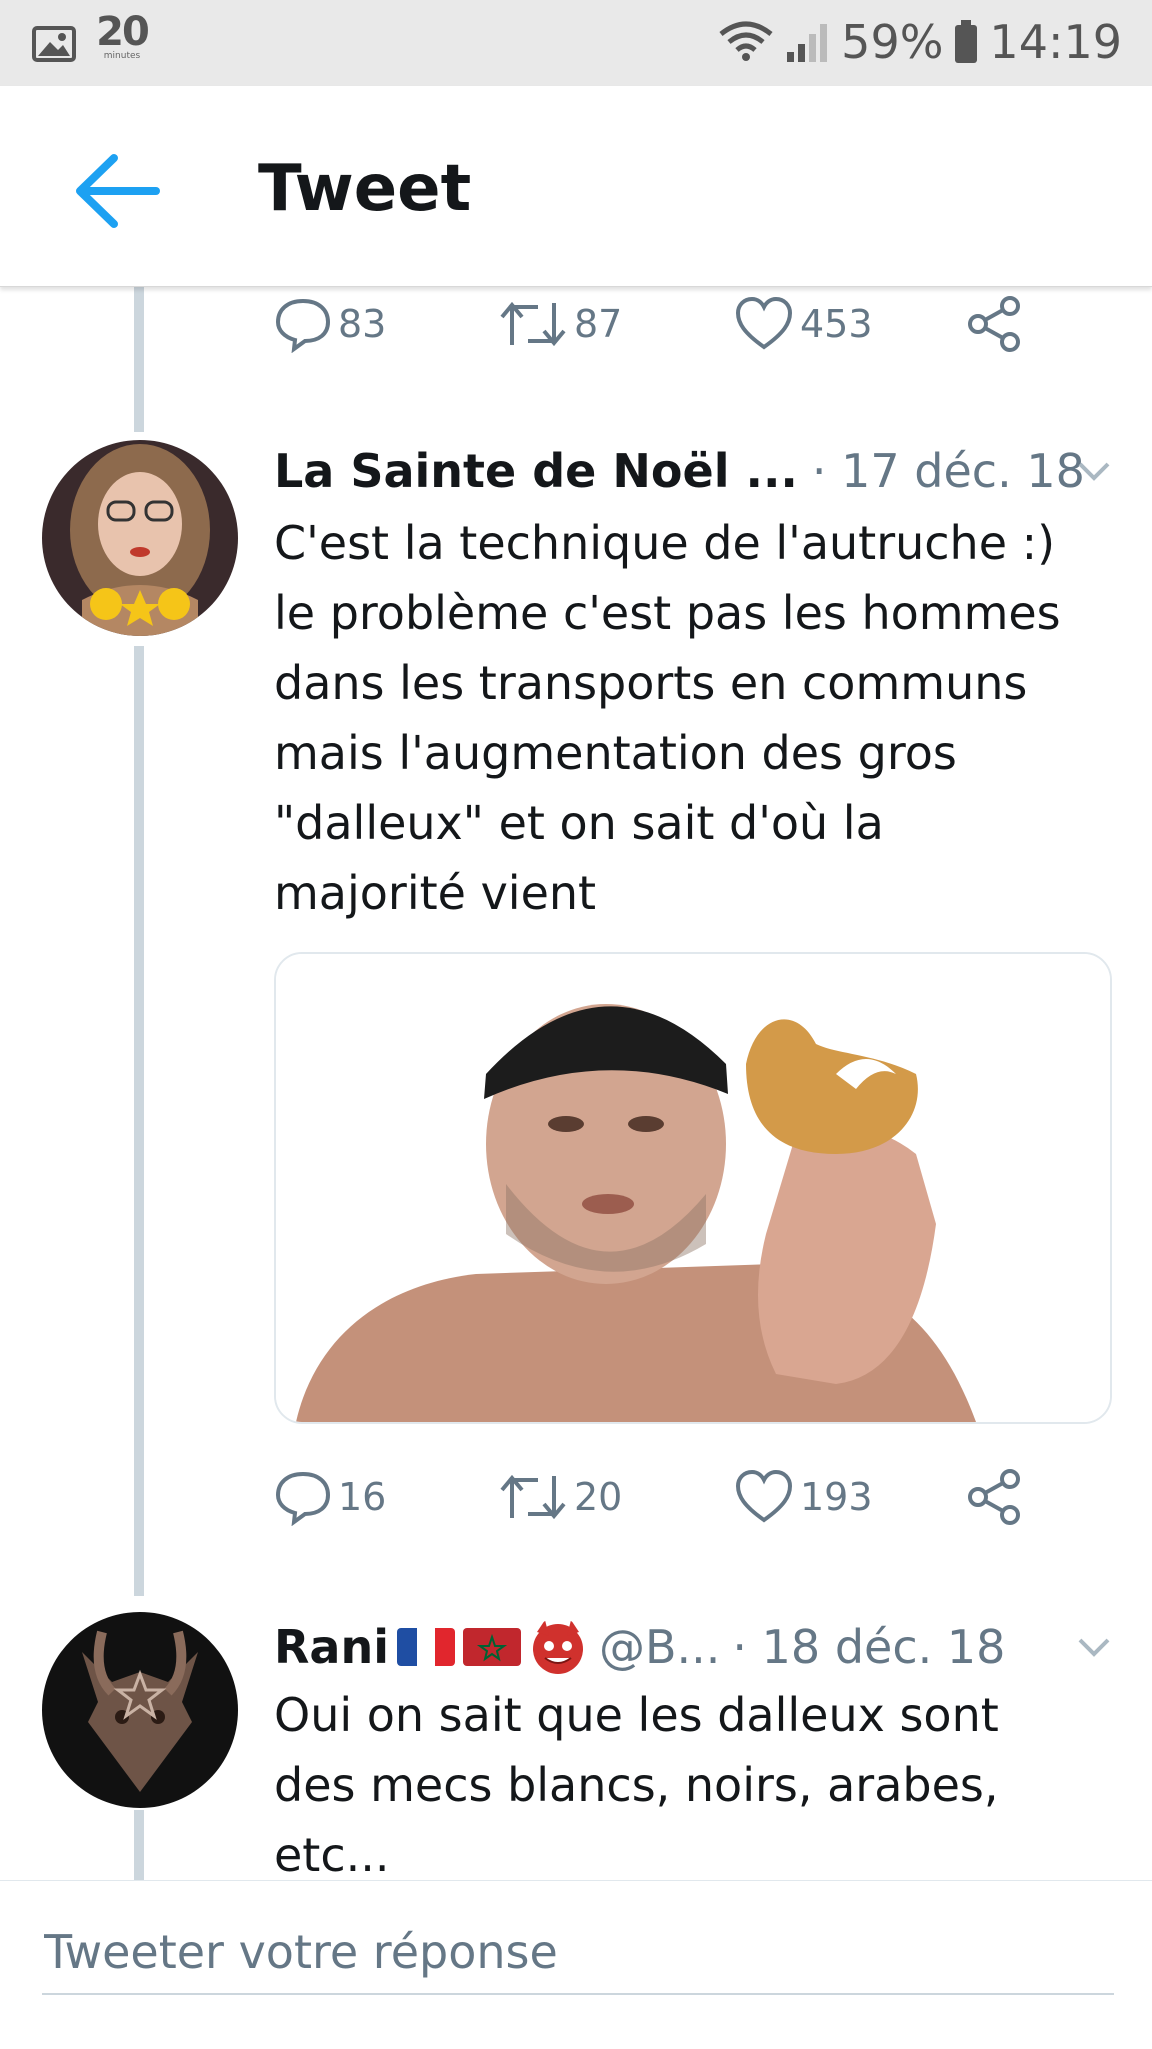 The width and height of the screenshot is (1152, 2049). I want to click on reply-button: 83, so click(330, 324).